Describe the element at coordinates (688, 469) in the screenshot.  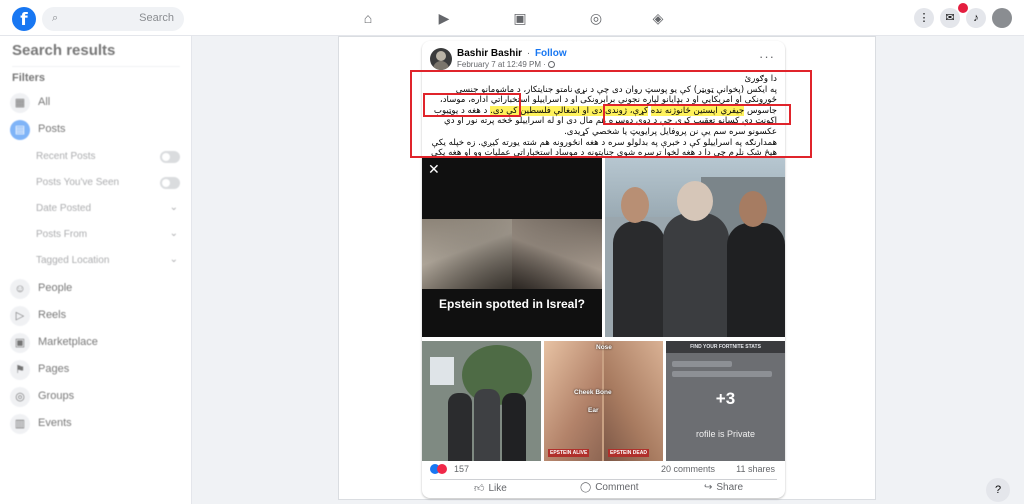
I see `comments-count: 20 comments` at that location.